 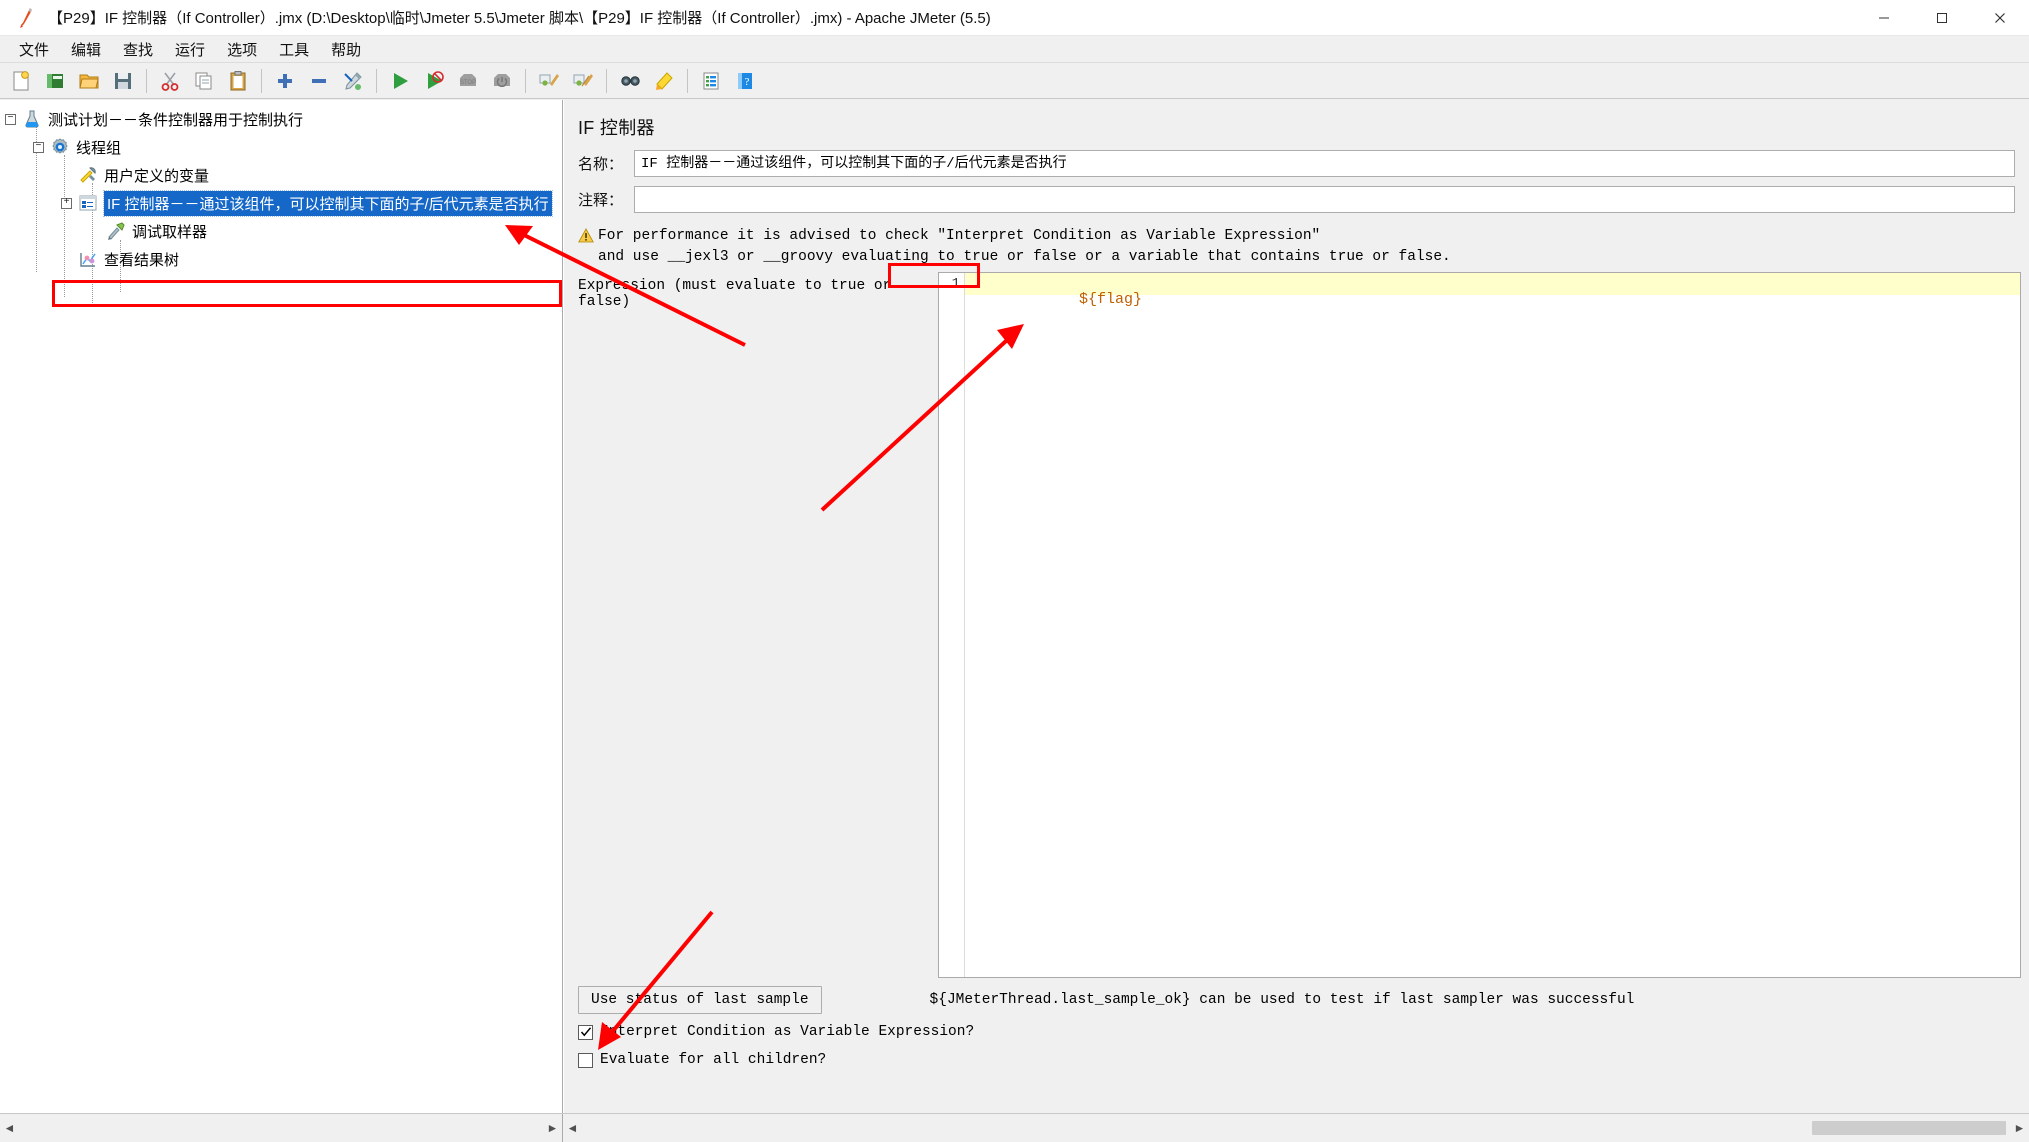 I want to click on stop-icon: STOP, so click(x=468, y=81).